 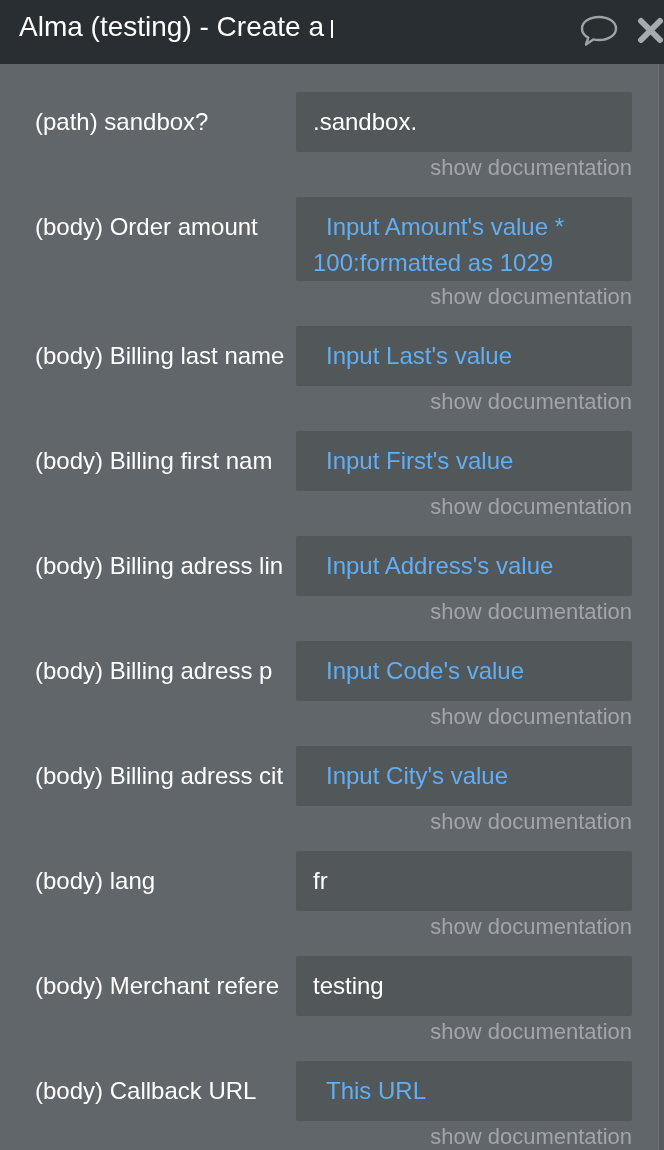 I want to click on value-field: .sandbox., so click(x=464, y=122).